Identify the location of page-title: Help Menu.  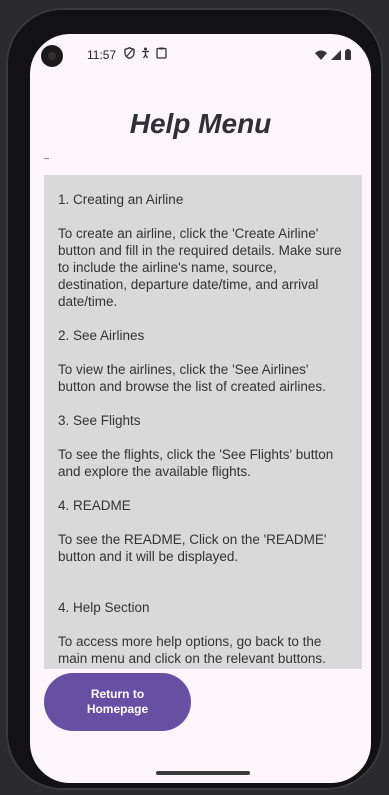
(200, 123).